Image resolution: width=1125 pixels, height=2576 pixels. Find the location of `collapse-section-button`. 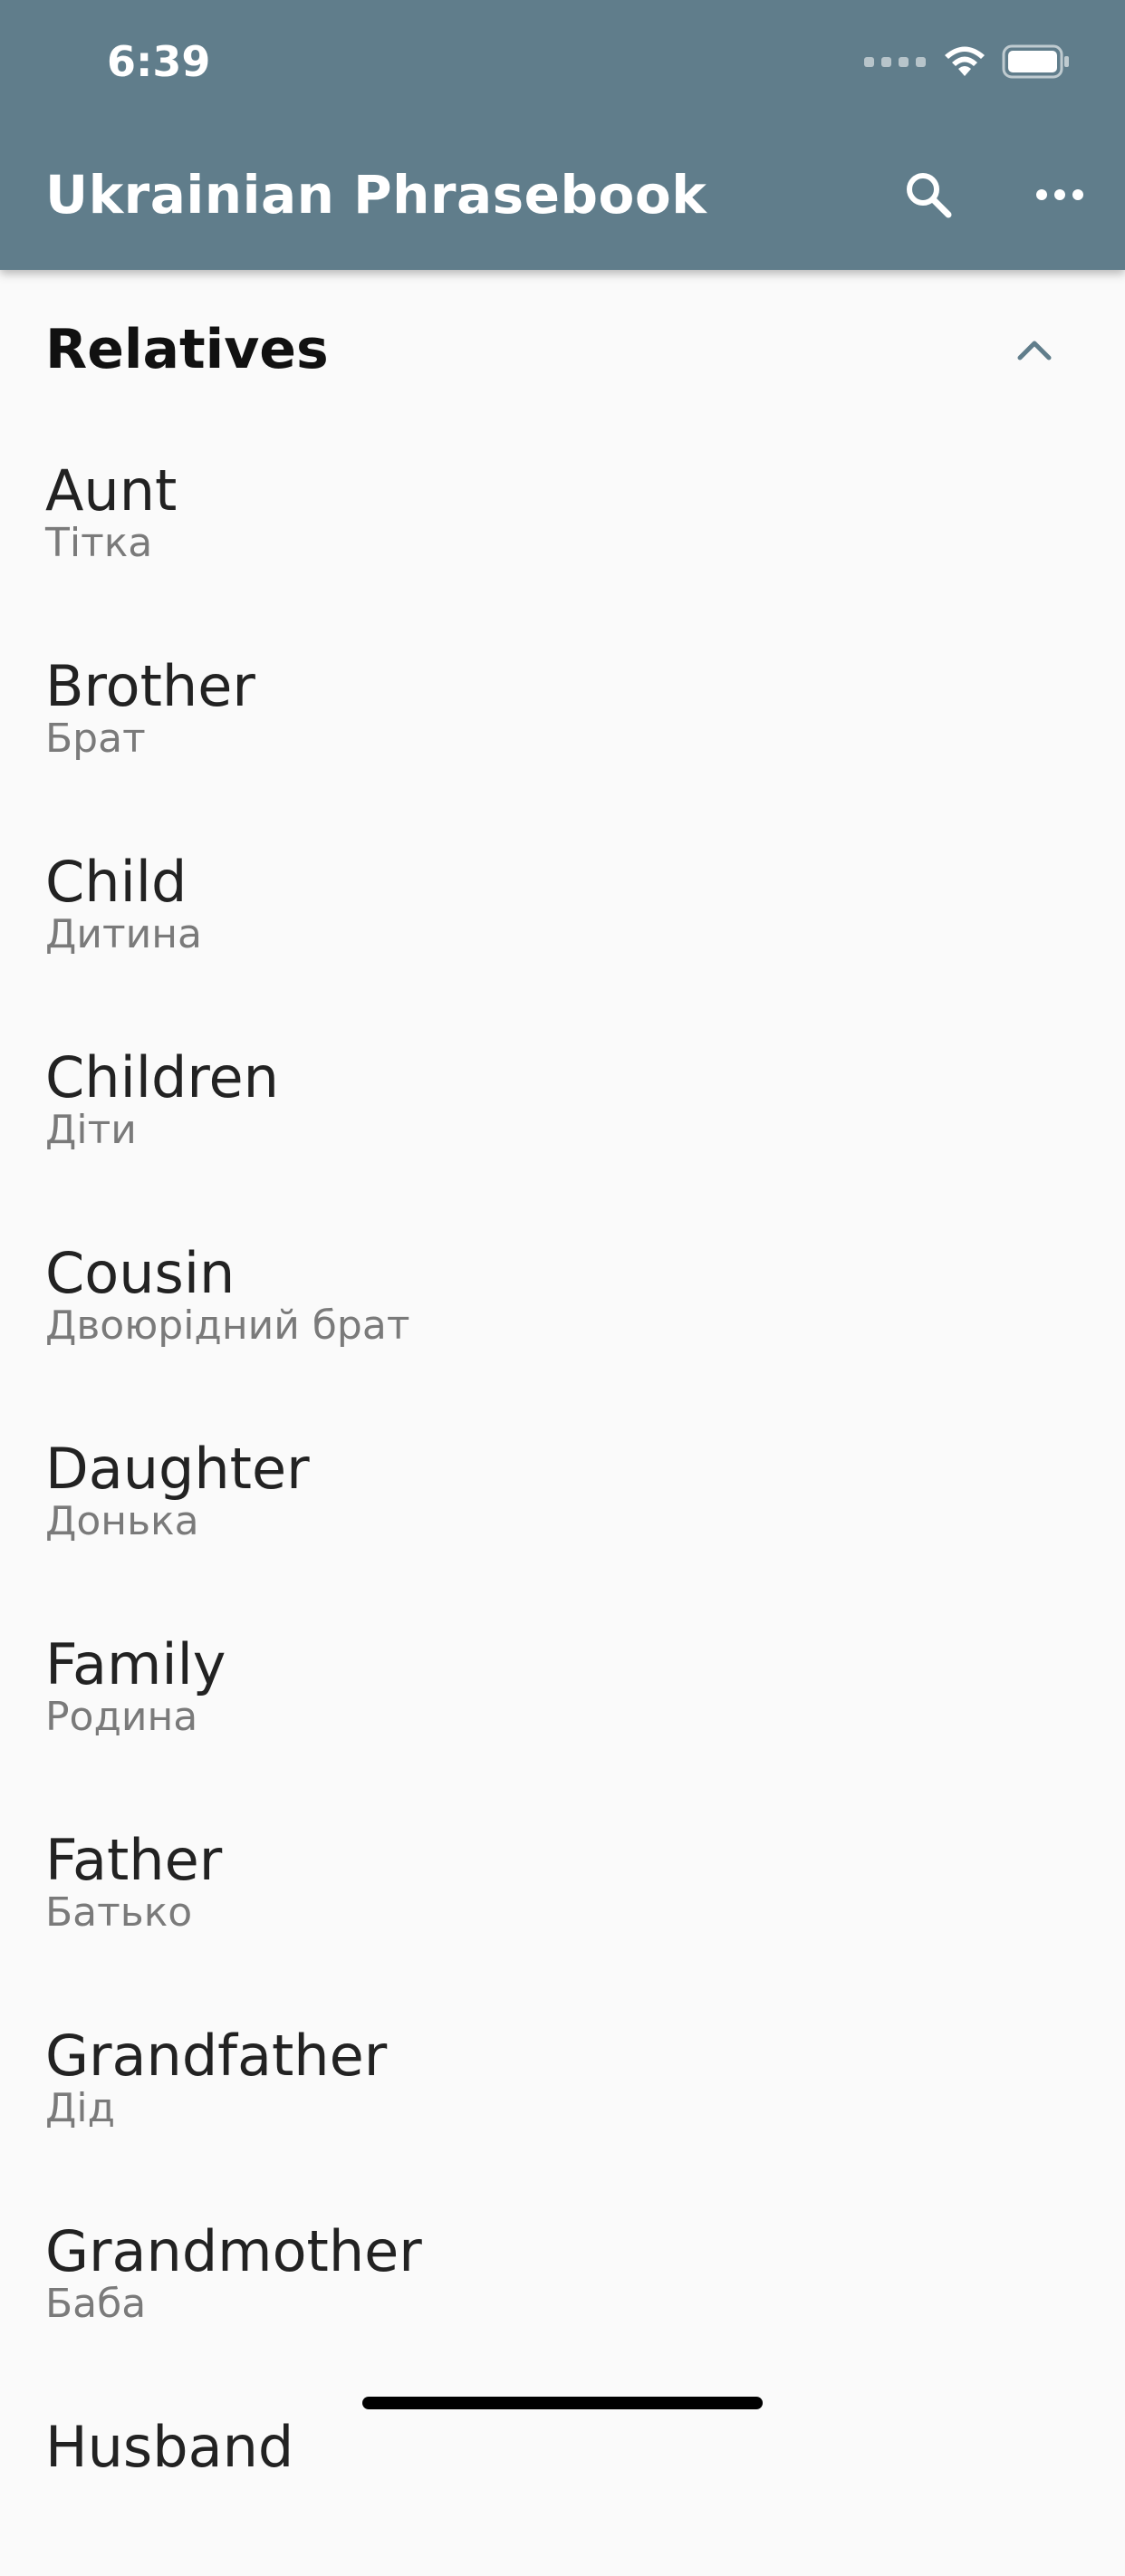

collapse-section-button is located at coordinates (1035, 349).